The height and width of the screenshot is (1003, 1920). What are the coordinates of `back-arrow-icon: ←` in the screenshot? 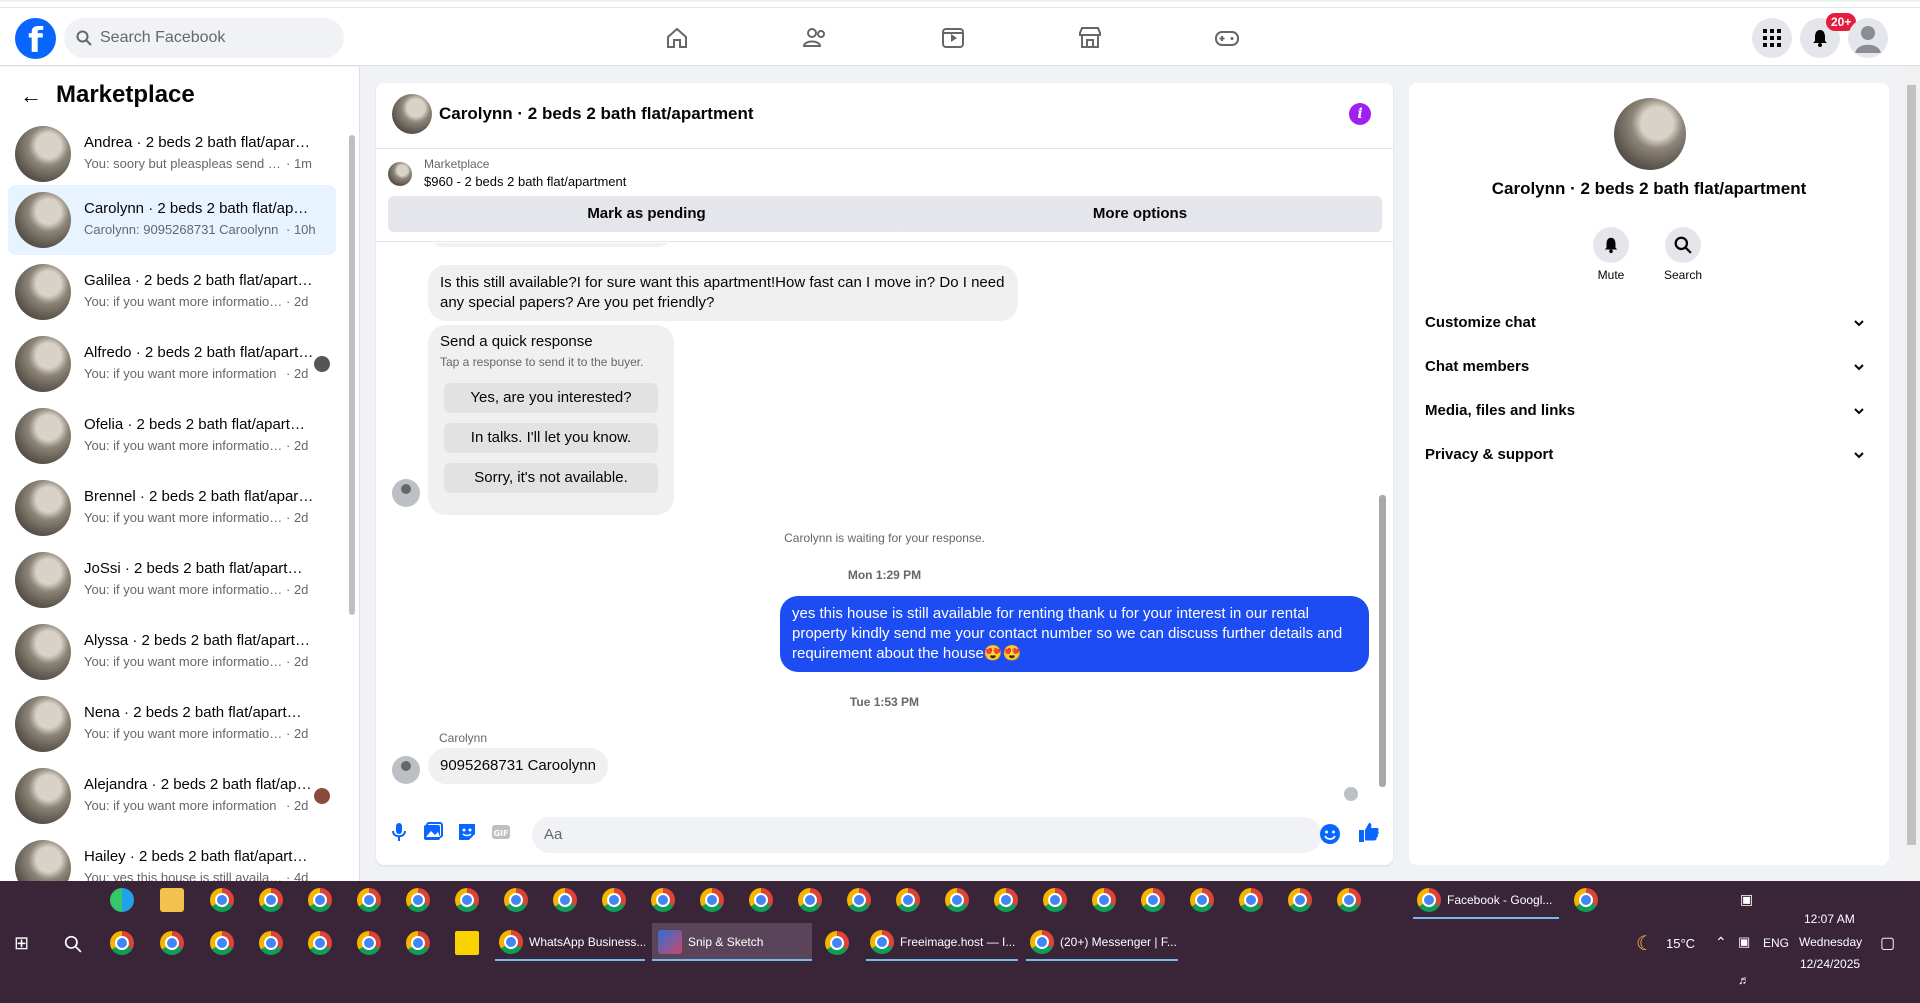 It's located at (31, 96).